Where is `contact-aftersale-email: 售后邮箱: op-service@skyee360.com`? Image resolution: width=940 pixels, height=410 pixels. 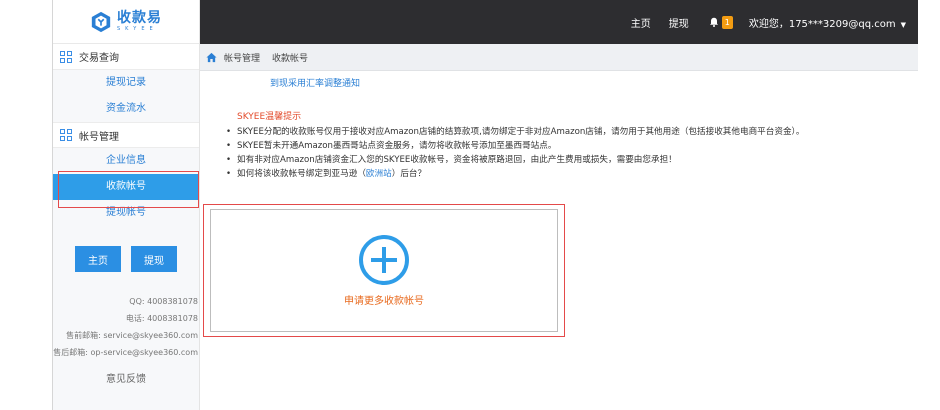
contact-aftersale-email: 售后邮箱: op-service@skyee360.com is located at coordinates (125, 352).